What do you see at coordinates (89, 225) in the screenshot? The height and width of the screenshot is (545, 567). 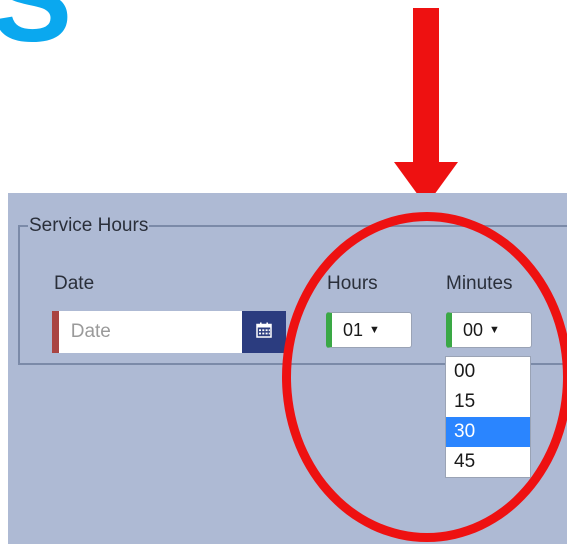 I see `service-hours-legend: Service Hours` at bounding box center [89, 225].